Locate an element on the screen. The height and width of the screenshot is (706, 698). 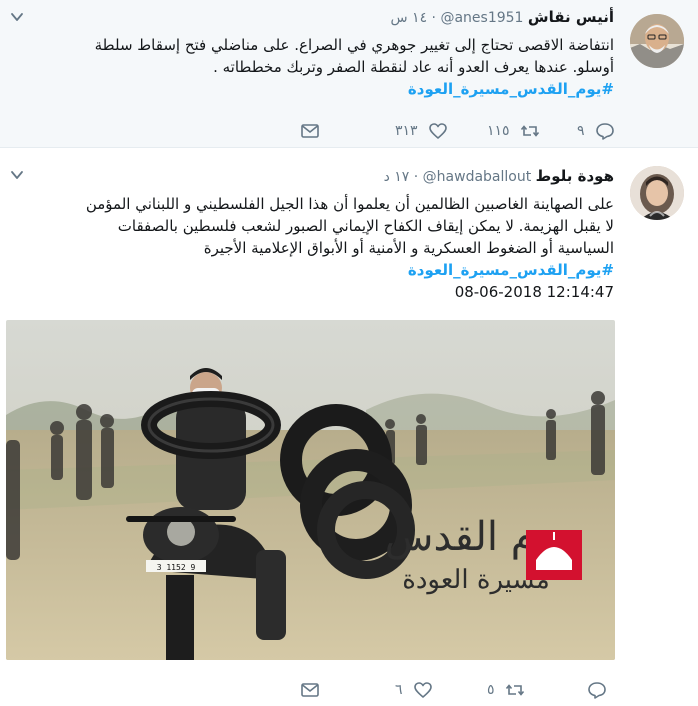
retweet-button: ٥ is located at coordinates (506, 690).